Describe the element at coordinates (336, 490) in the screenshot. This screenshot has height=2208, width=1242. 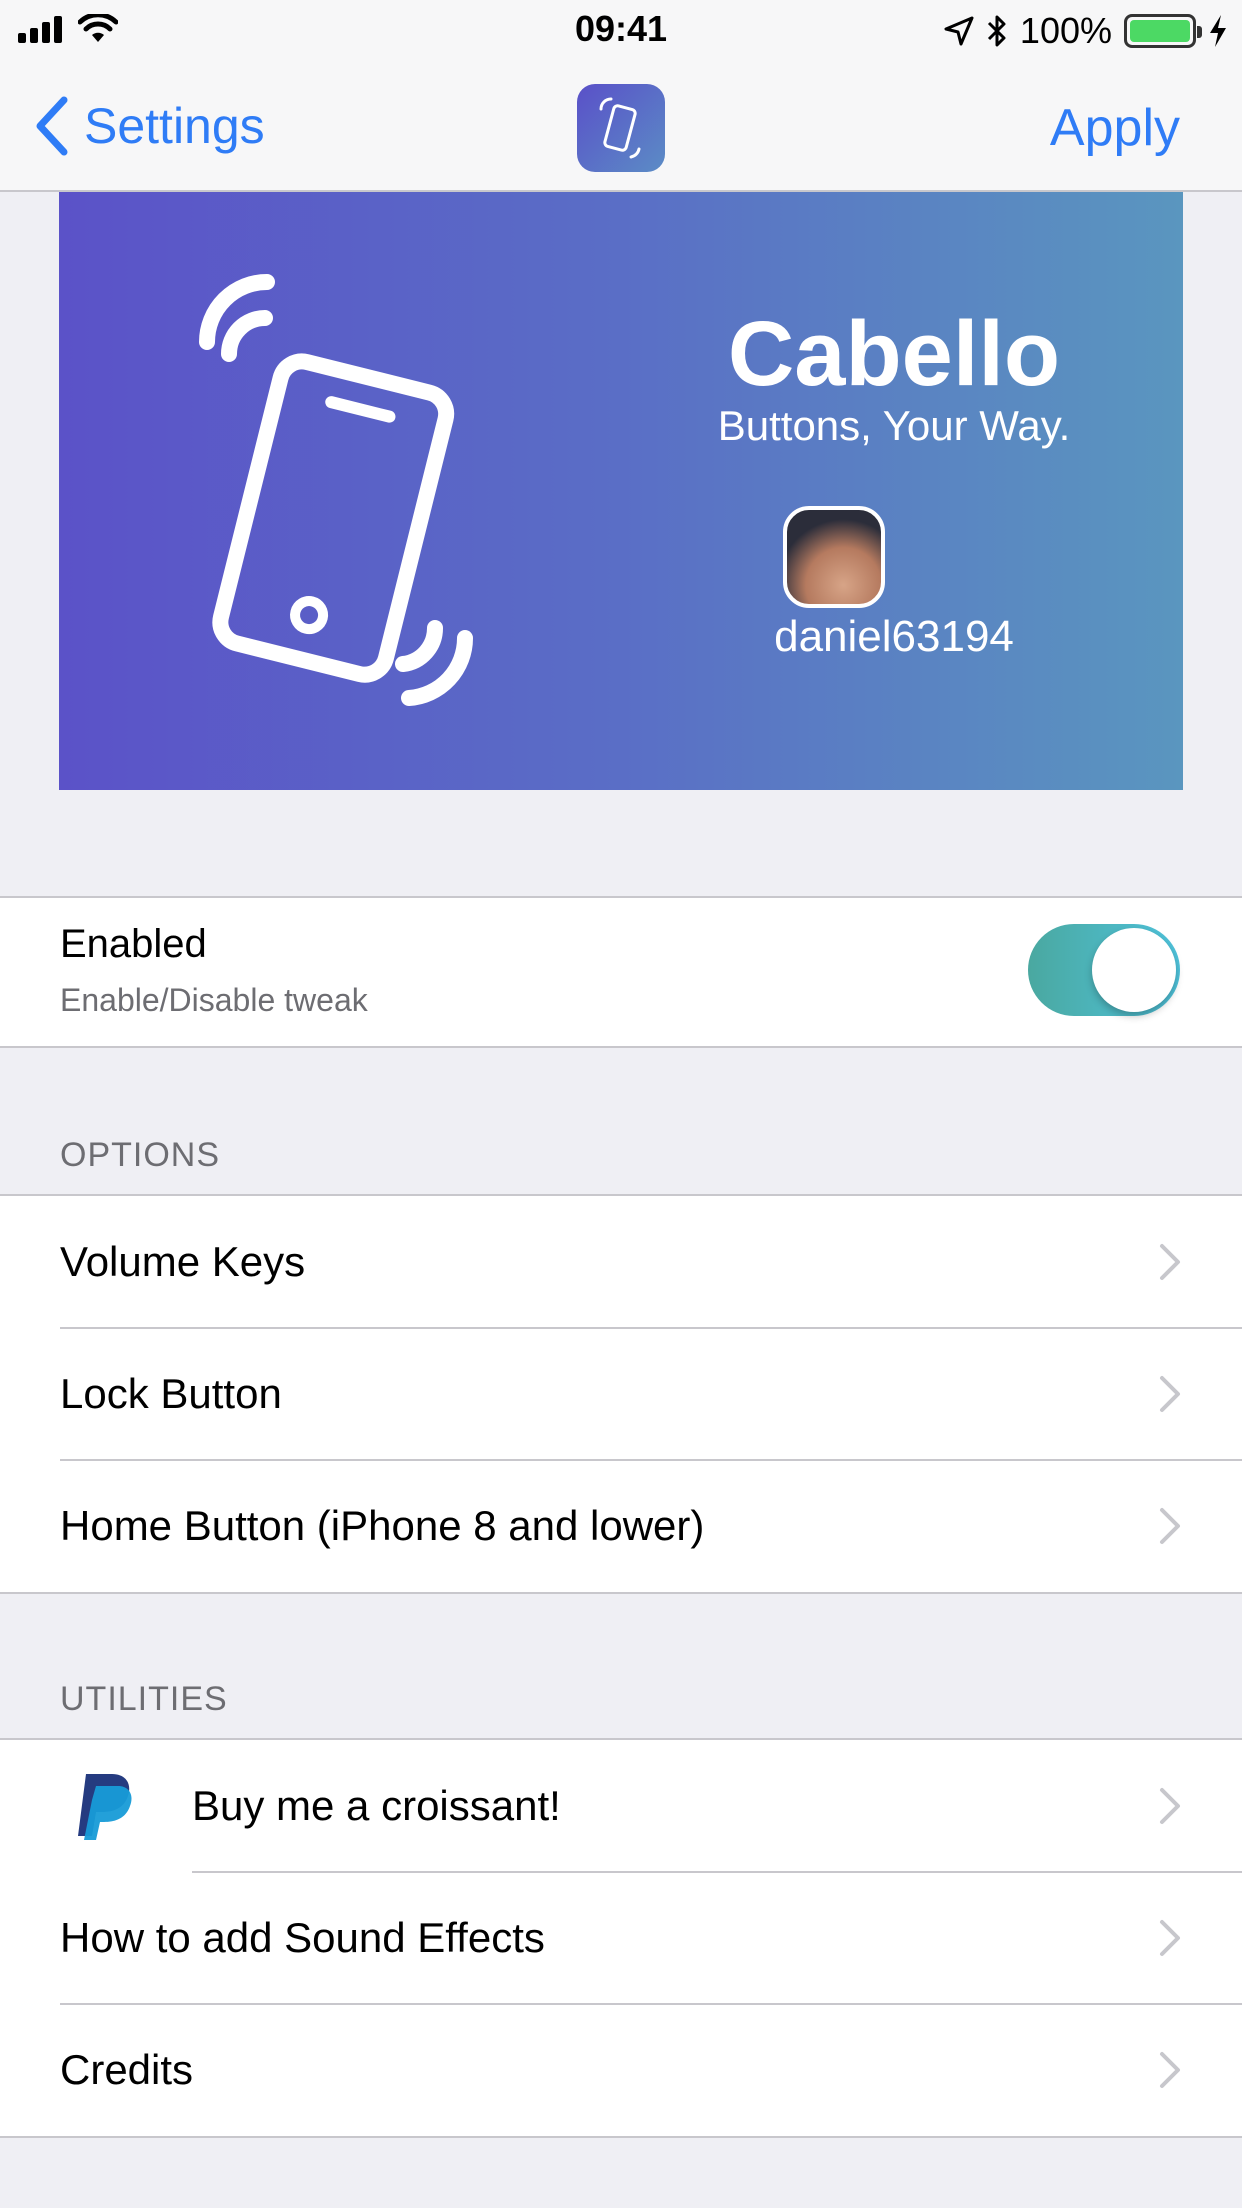
I see `vibrating-phone-illustration-icon` at that location.